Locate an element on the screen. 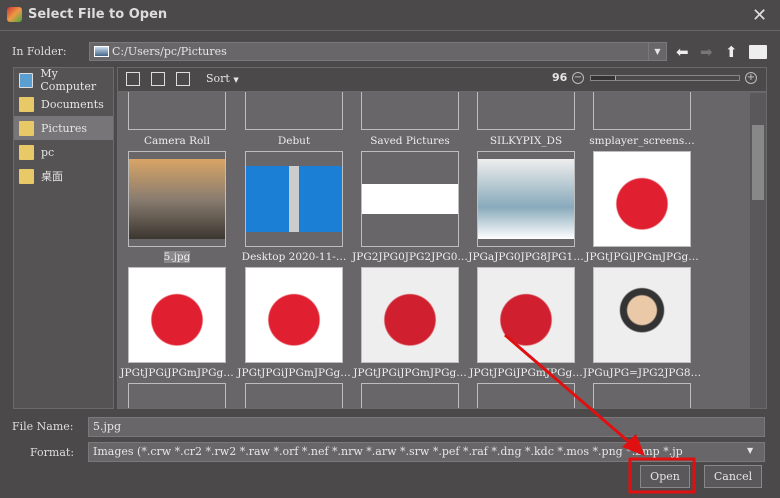 The image size is (780, 498). annotation-arrow is located at coordinates (570, 391).